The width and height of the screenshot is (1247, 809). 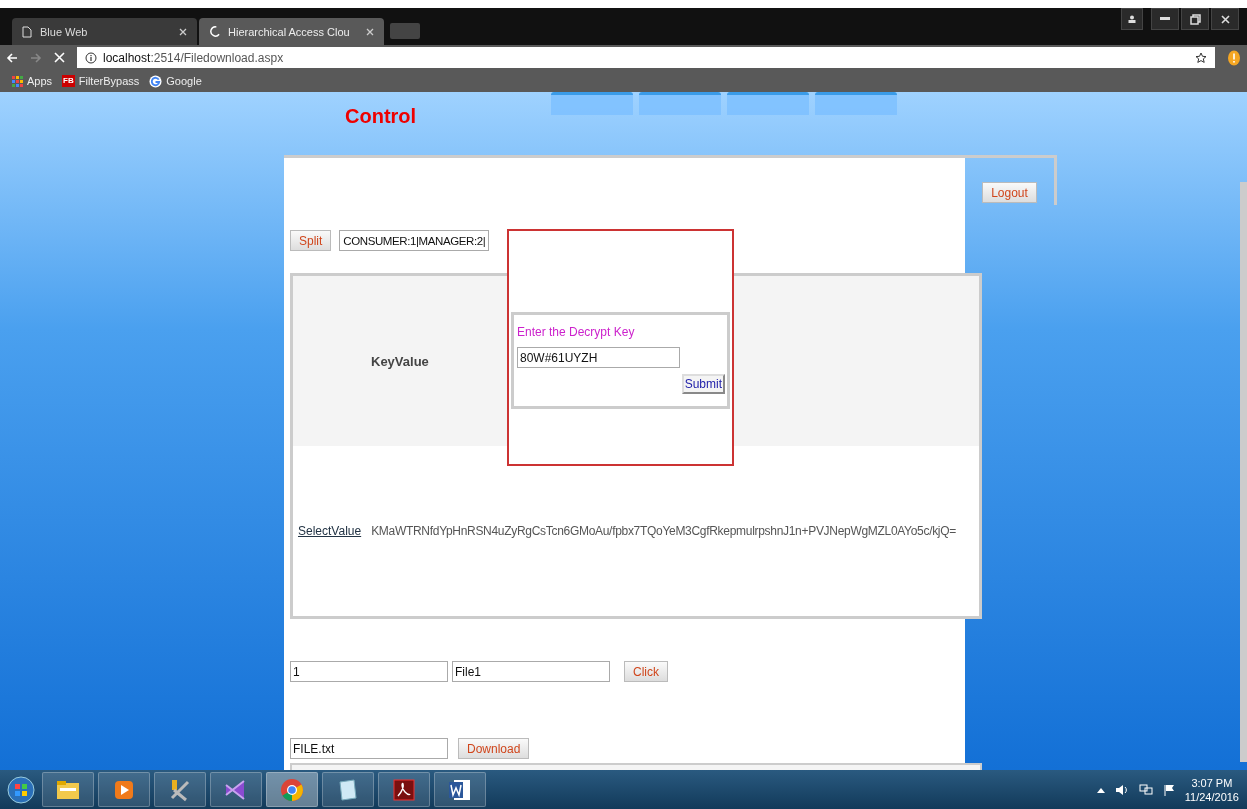 What do you see at coordinates (414, 240) in the screenshot?
I see `split-field: CONSUMER:1|MANAGER:2|` at bounding box center [414, 240].